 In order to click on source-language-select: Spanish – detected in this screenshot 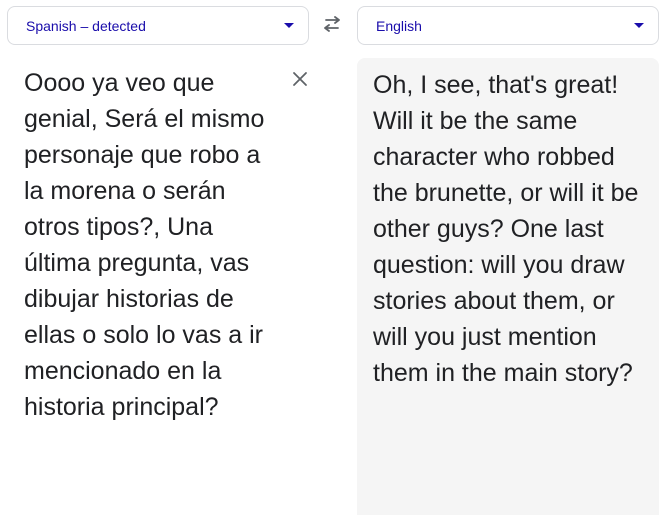, I will do `click(158, 25)`.